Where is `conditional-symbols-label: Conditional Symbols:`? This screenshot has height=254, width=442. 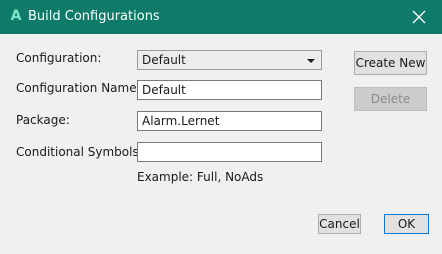 conditional-symbols-label: Conditional Symbols: is located at coordinates (79, 152).